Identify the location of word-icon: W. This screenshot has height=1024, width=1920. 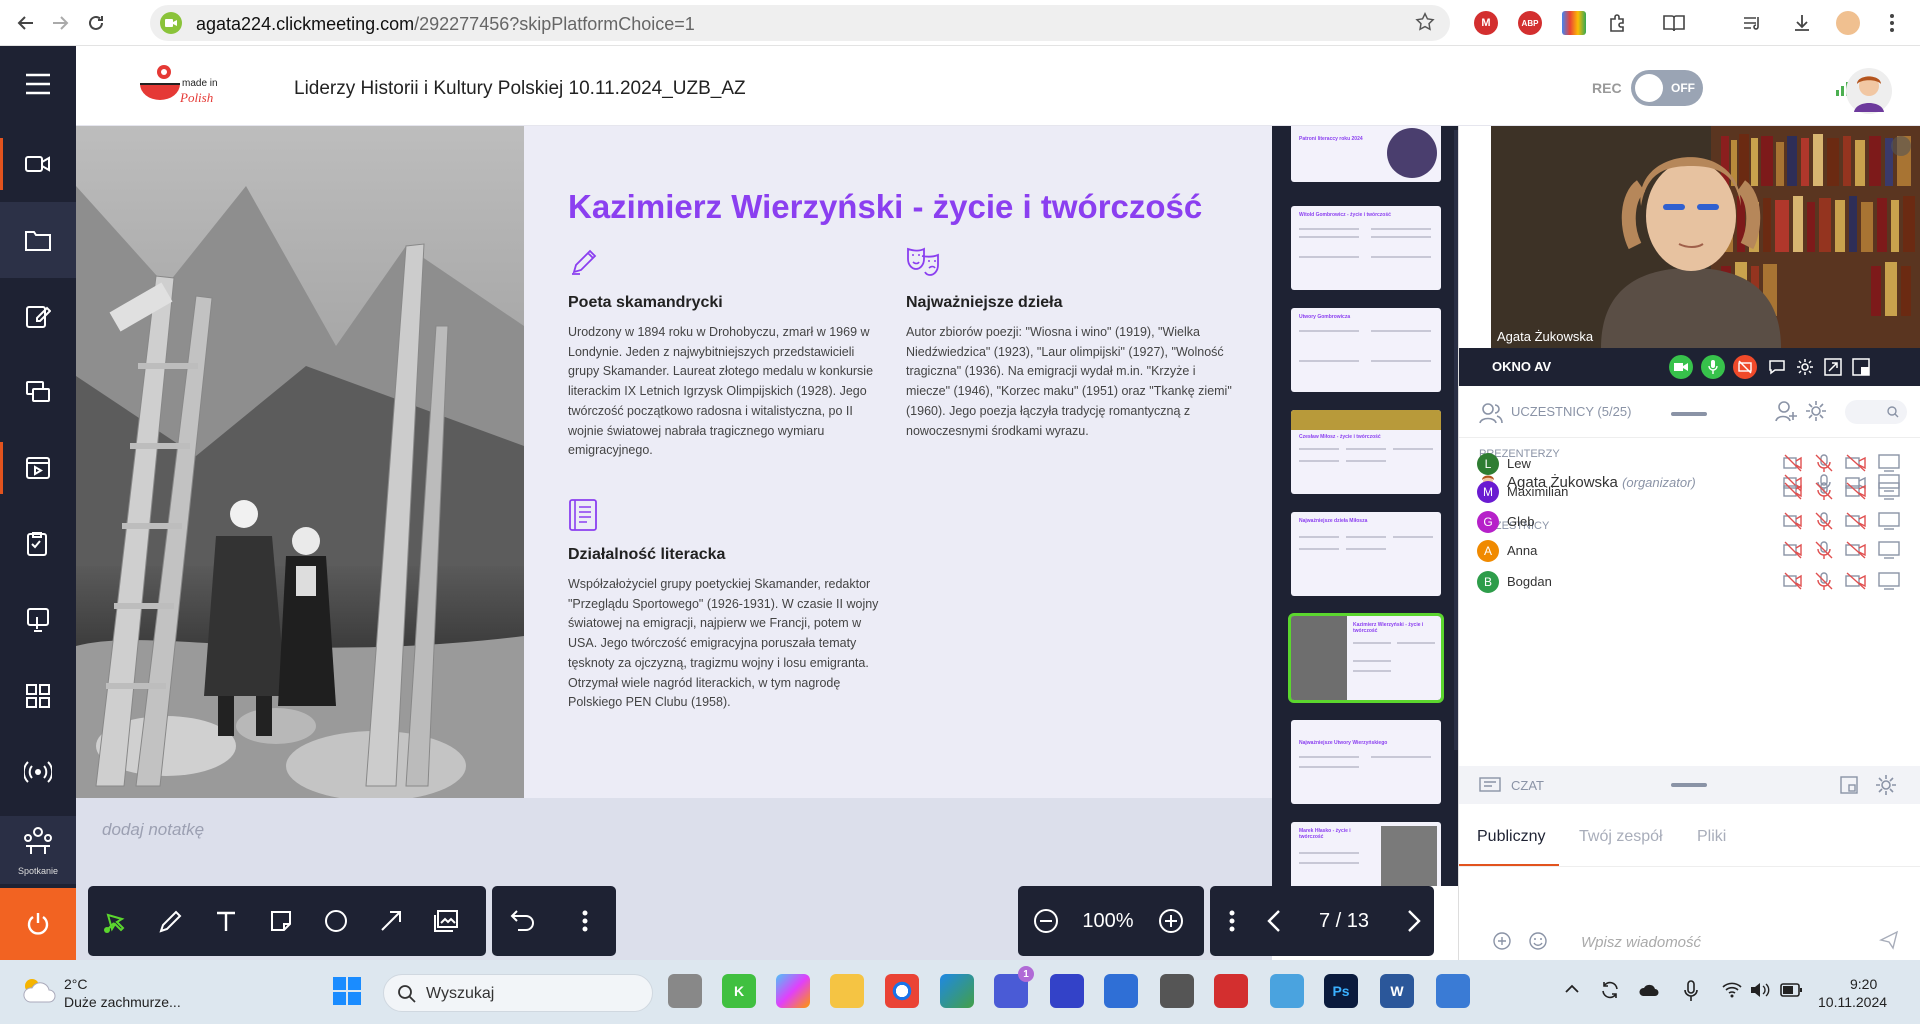
(1397, 991).